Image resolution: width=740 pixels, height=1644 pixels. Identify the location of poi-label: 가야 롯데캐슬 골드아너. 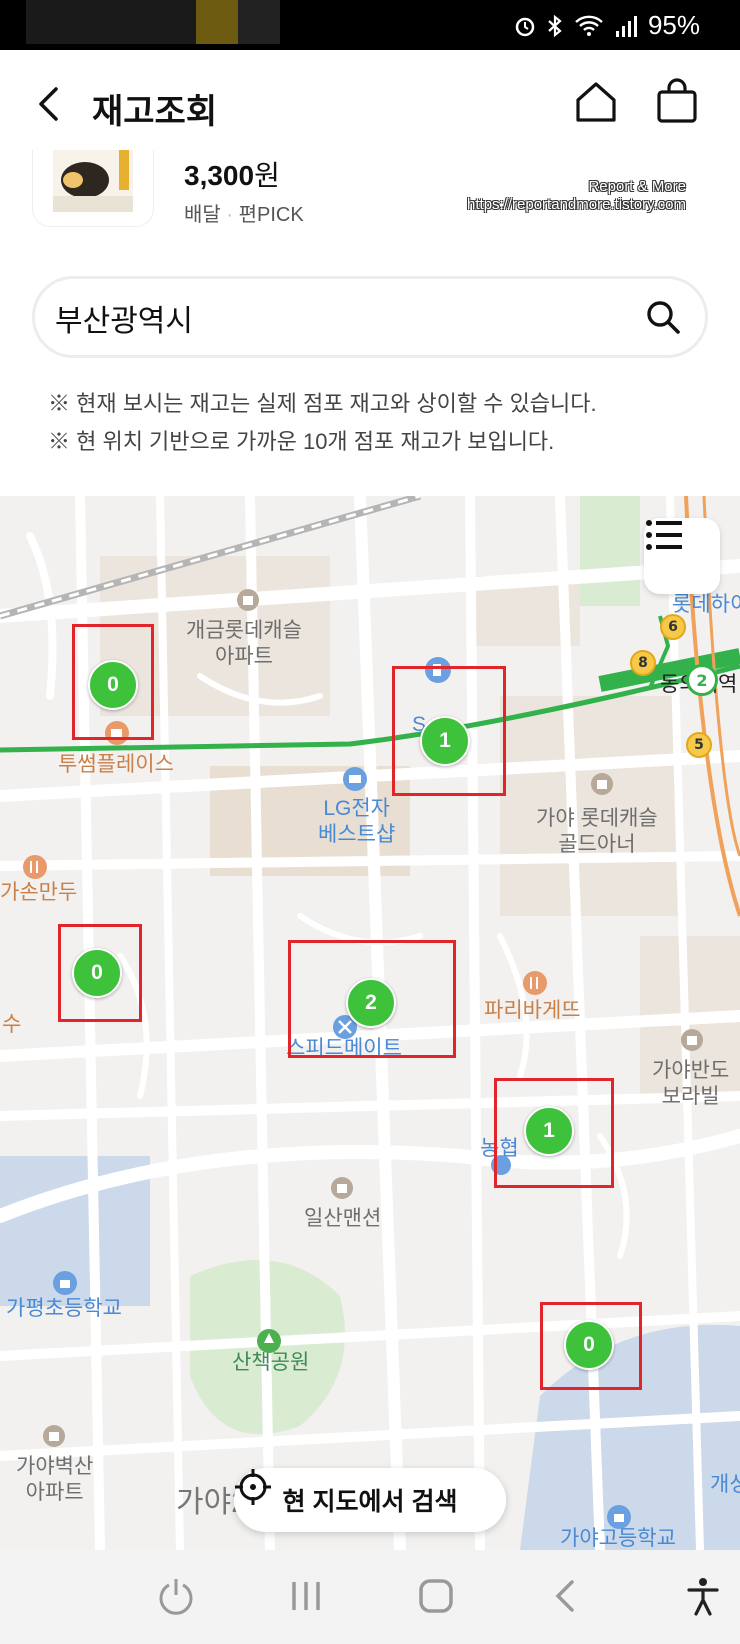
(597, 831).